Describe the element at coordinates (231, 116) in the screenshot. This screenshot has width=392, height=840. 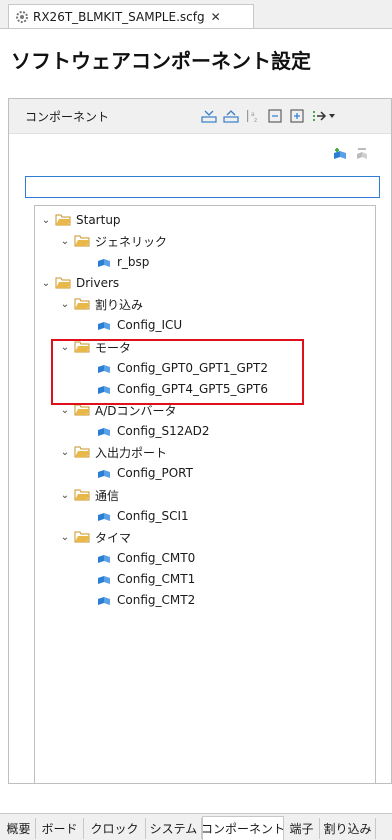
I see `expand-all-icon` at that location.